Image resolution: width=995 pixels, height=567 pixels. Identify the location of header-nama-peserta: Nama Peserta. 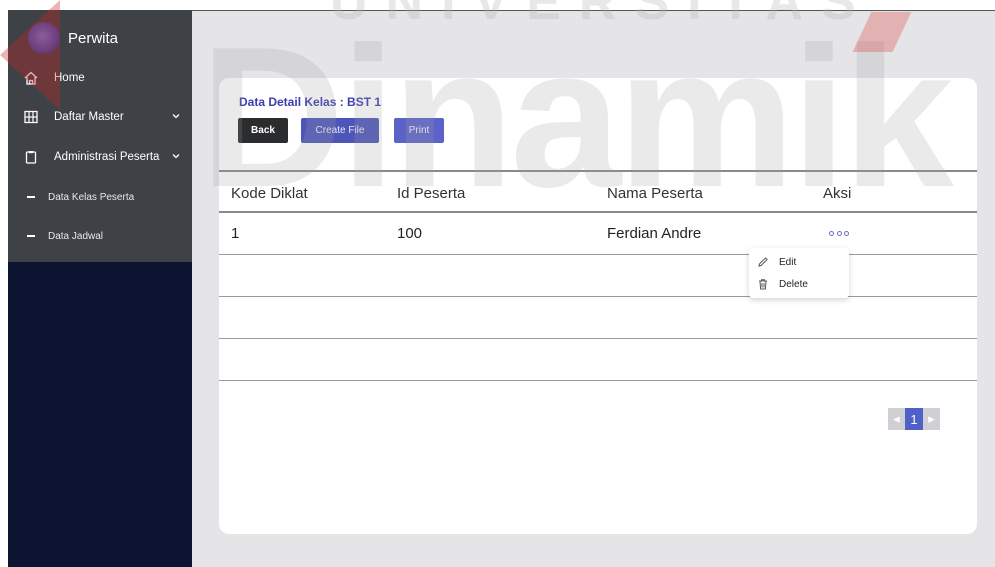
(655, 193).